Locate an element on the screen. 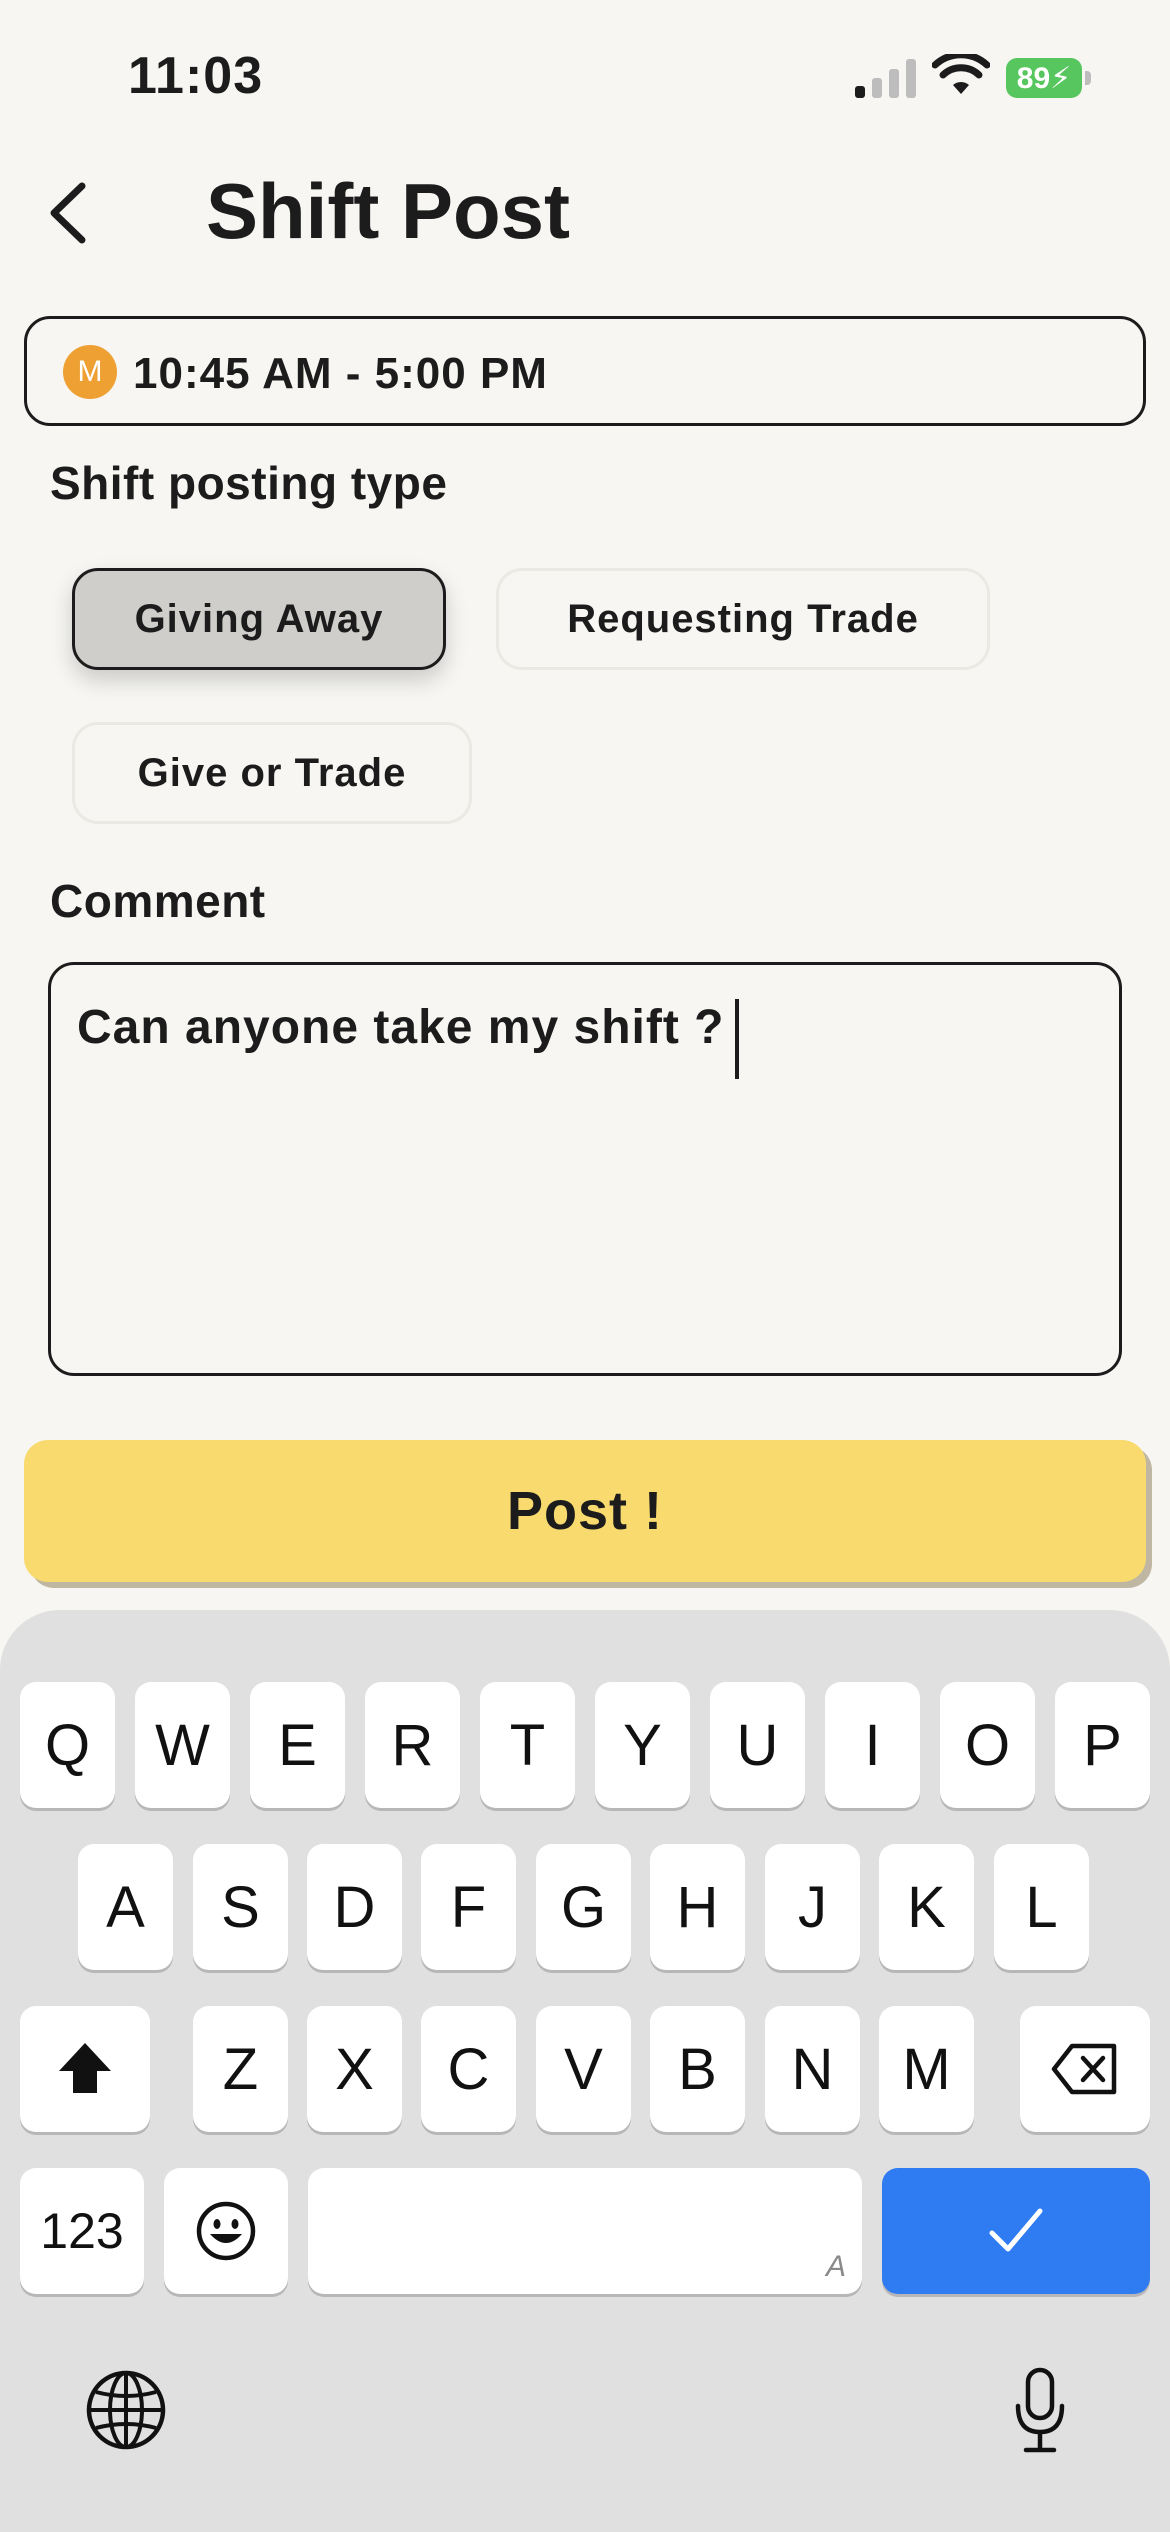 The width and height of the screenshot is (1170, 2532). battery-indicator: 89⚡ is located at coordinates (1049, 78).